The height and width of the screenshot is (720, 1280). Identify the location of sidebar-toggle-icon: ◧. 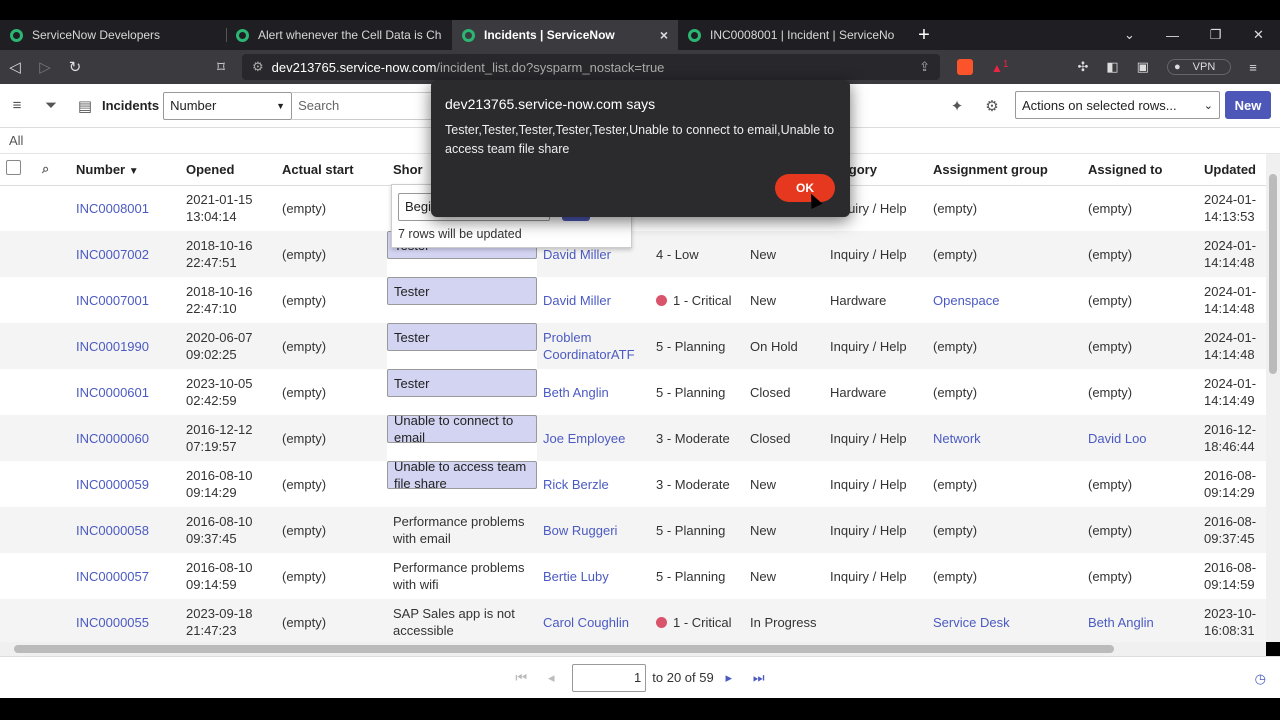
(1112, 67).